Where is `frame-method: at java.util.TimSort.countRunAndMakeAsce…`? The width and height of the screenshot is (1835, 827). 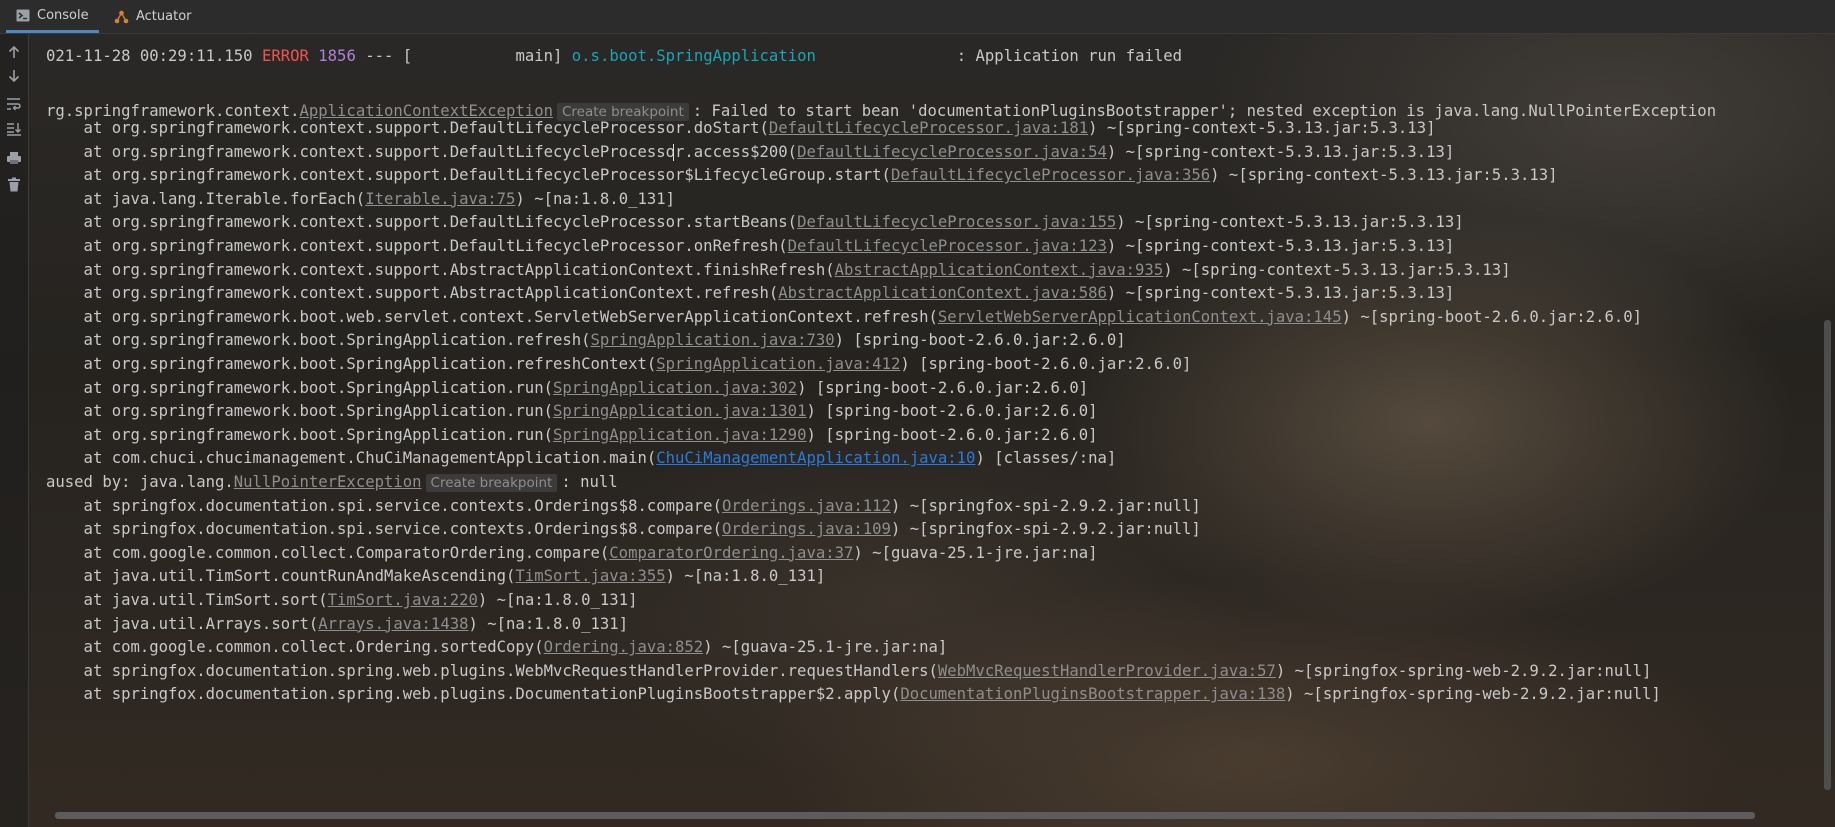 frame-method: at java.util.TimSort.countRunAndMakeAsce… is located at coordinates (281, 576).